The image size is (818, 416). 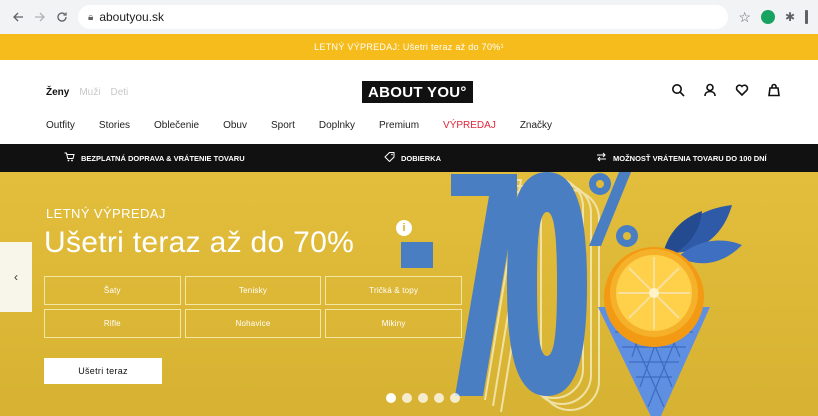 I want to click on more-icon, so click(x=806, y=17).